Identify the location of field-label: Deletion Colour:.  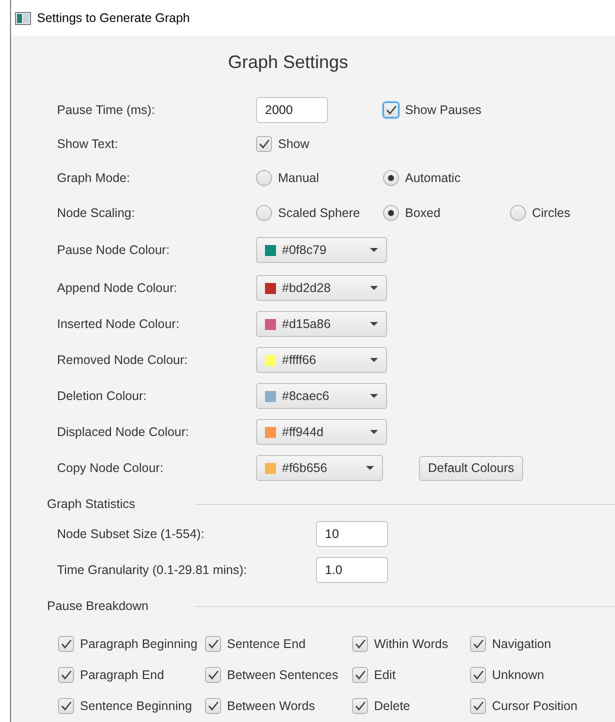
(102, 396).